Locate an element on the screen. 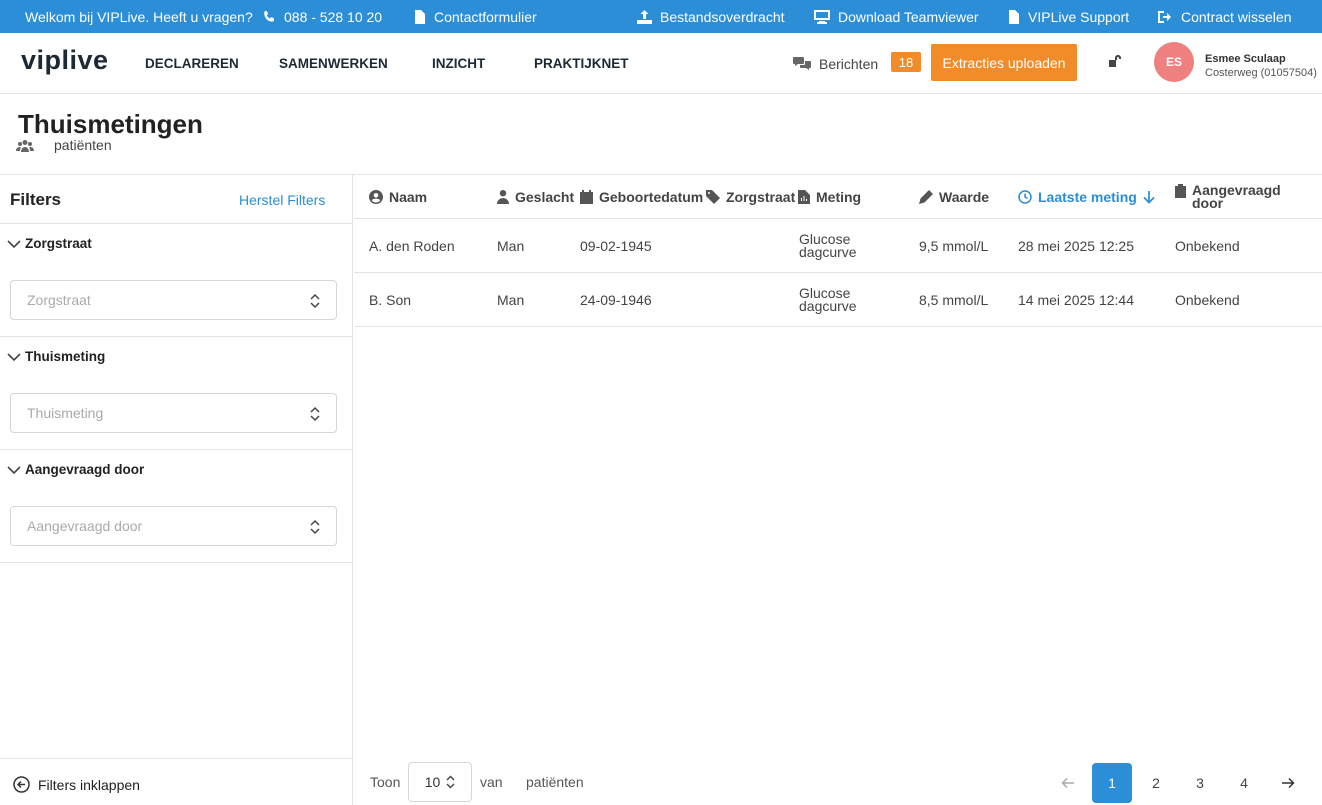  user-icon is located at coordinates (503, 197).